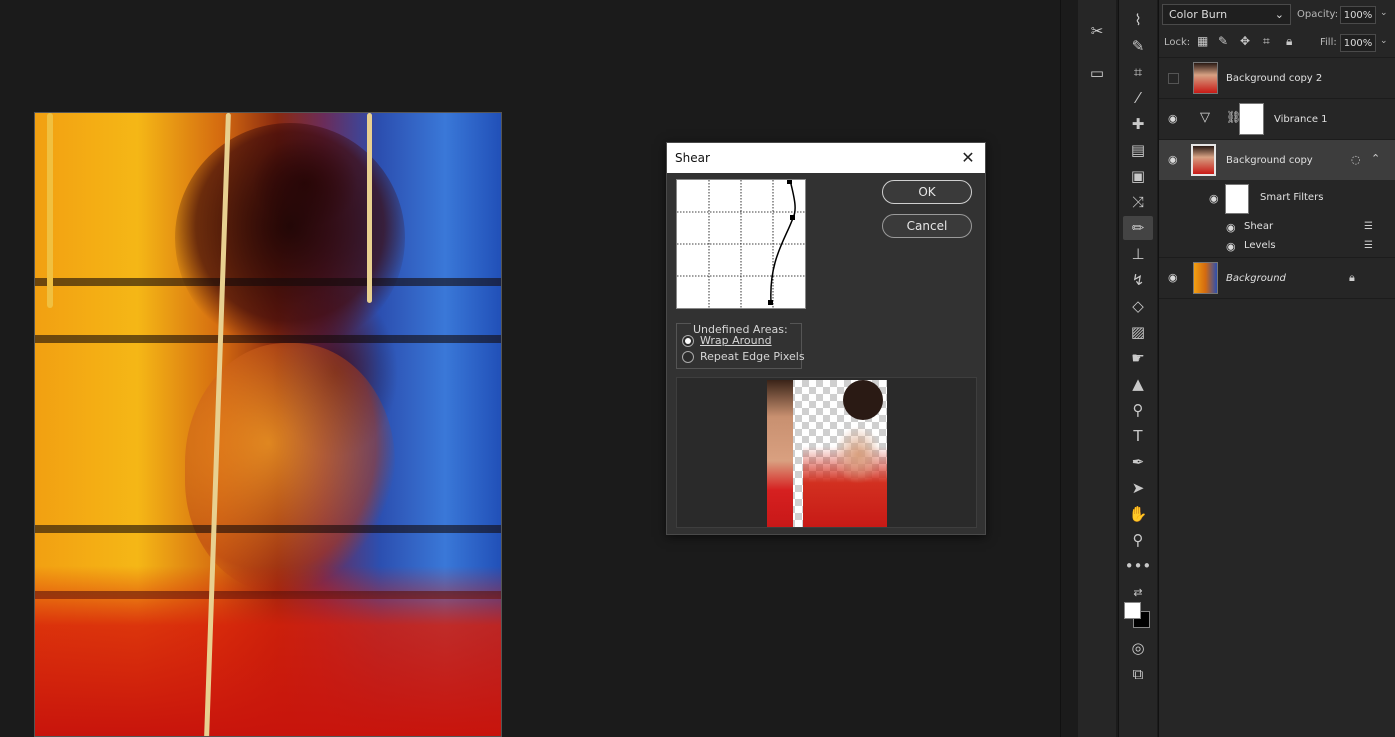 The width and height of the screenshot is (1395, 737). I want to click on lock-image-pixels-icon: ✎, so click(1223, 41).